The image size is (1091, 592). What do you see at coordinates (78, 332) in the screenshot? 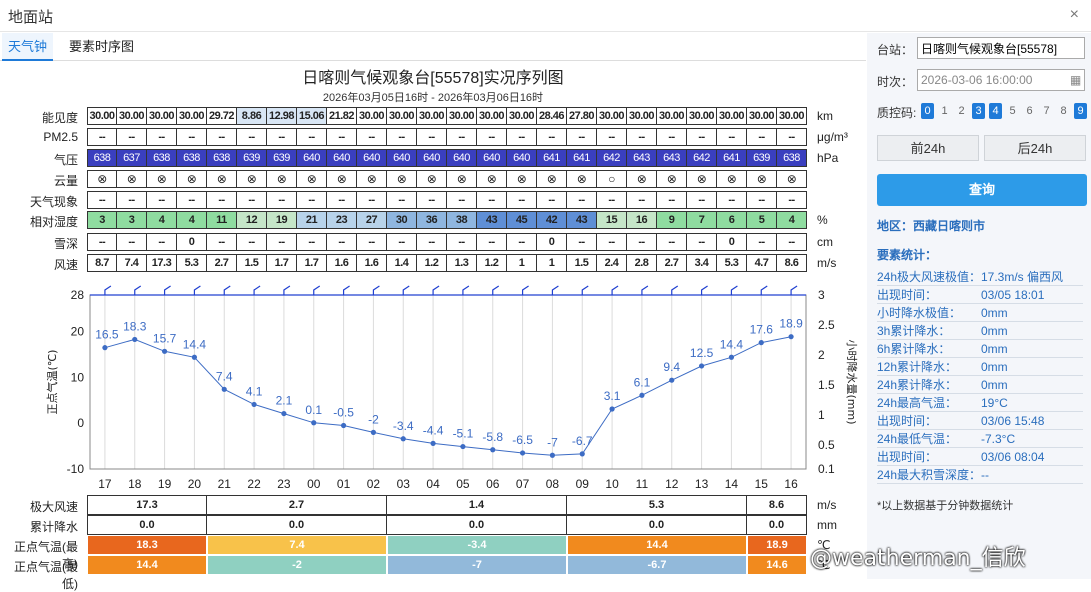
I see `y-tick-label: 20` at bounding box center [78, 332].